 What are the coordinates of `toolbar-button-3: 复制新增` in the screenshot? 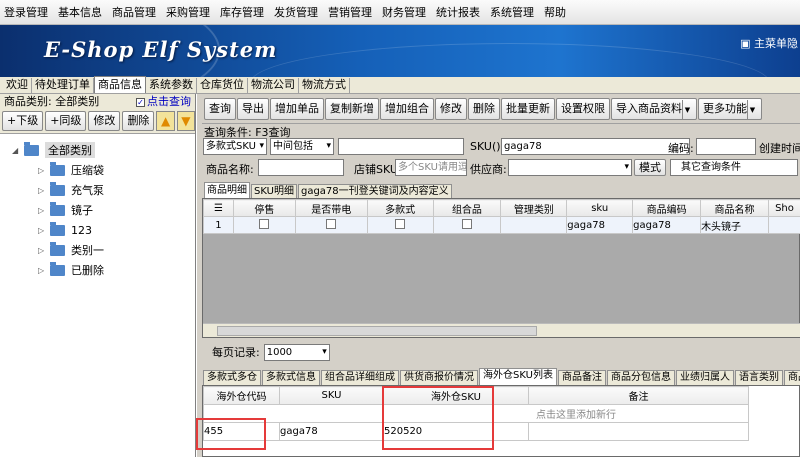 It's located at (352, 108).